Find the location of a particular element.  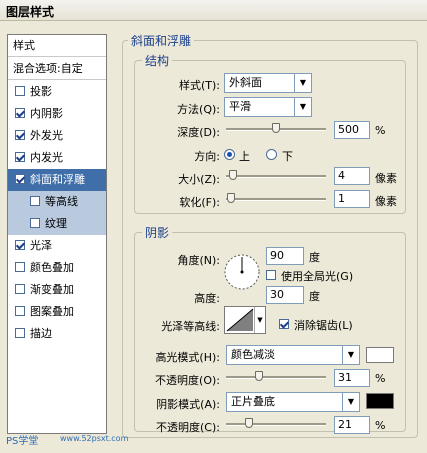

shadow-mode-value: 正片叠底 is located at coordinates (253, 401).